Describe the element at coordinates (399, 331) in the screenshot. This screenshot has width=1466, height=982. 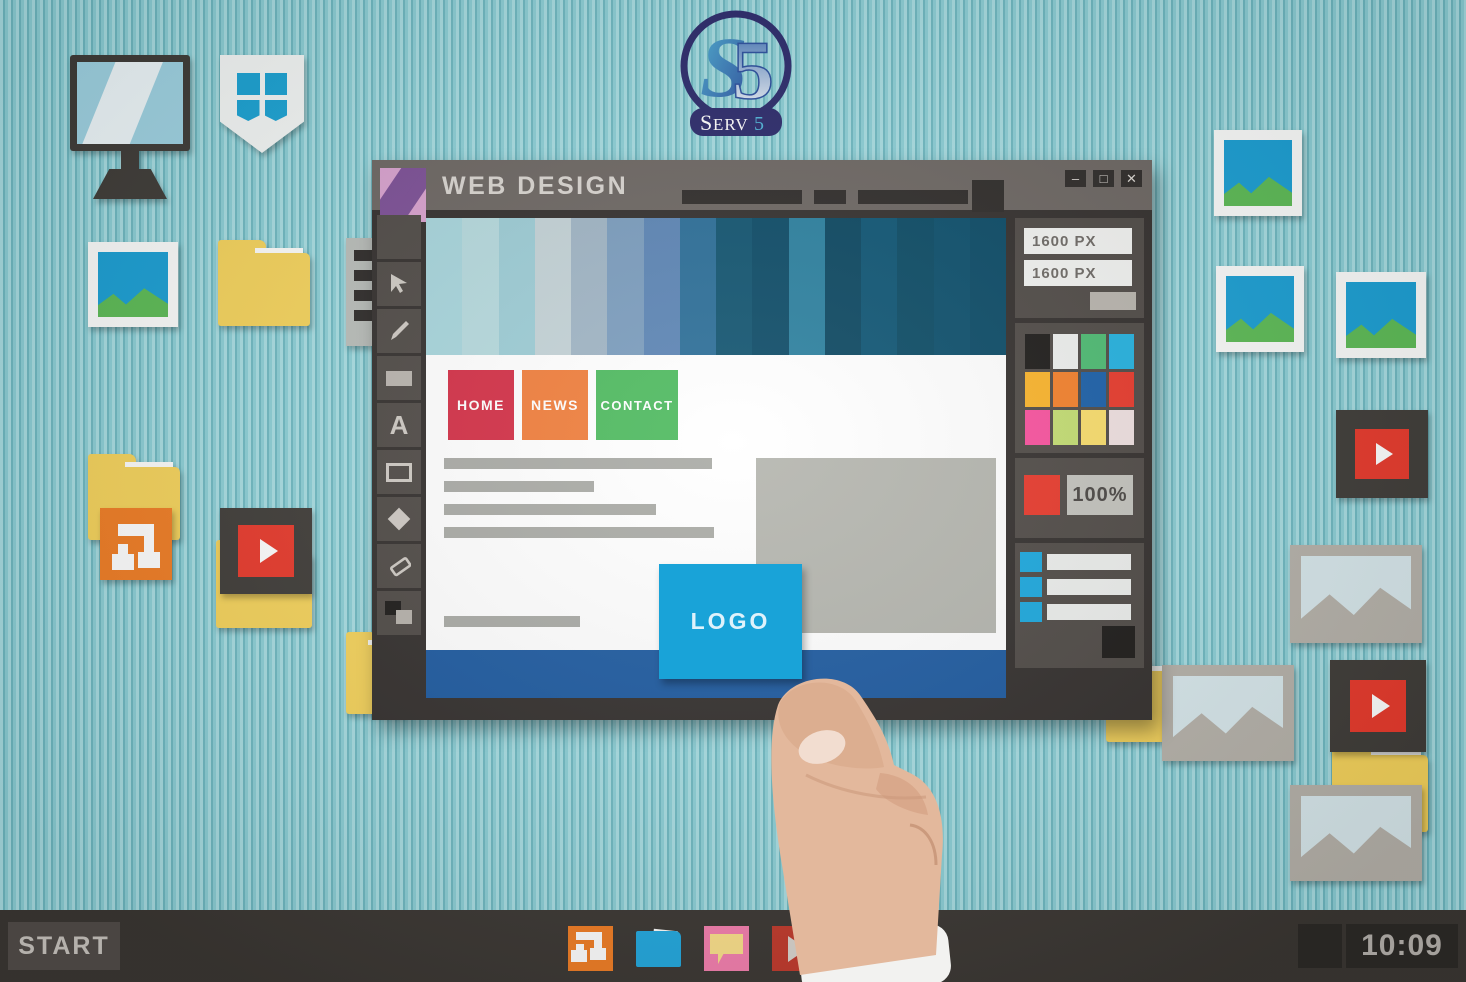
I see `tool-brush-icon` at that location.